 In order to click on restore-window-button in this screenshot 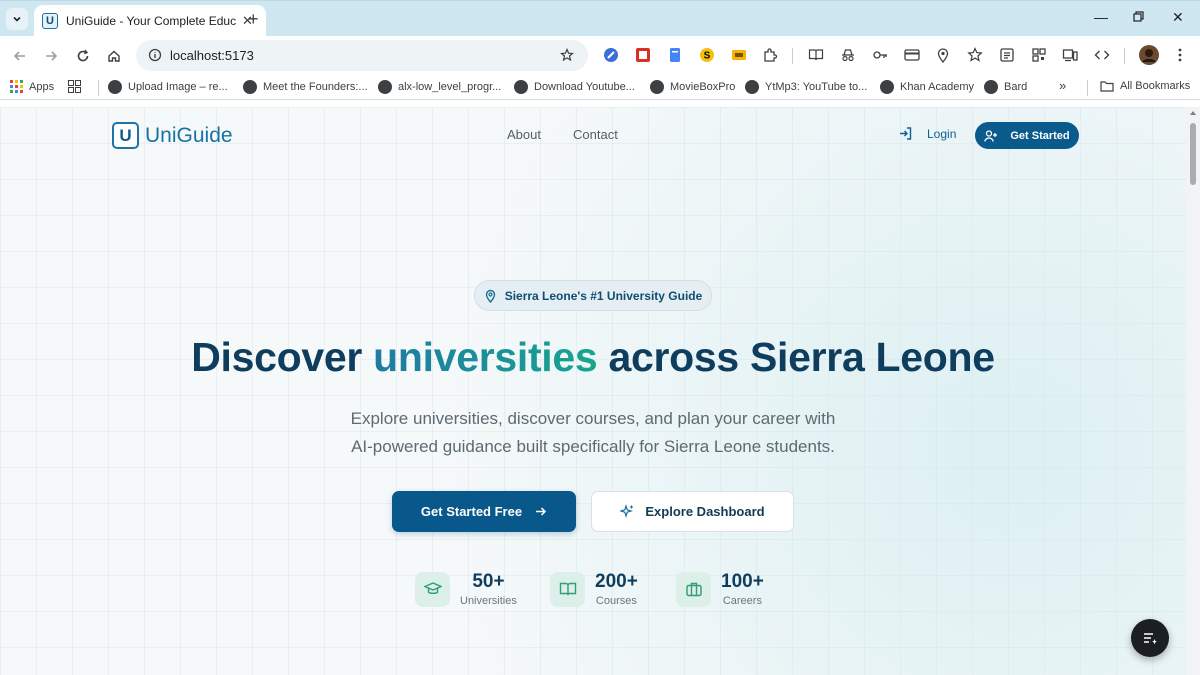, I will do `click(1138, 17)`.